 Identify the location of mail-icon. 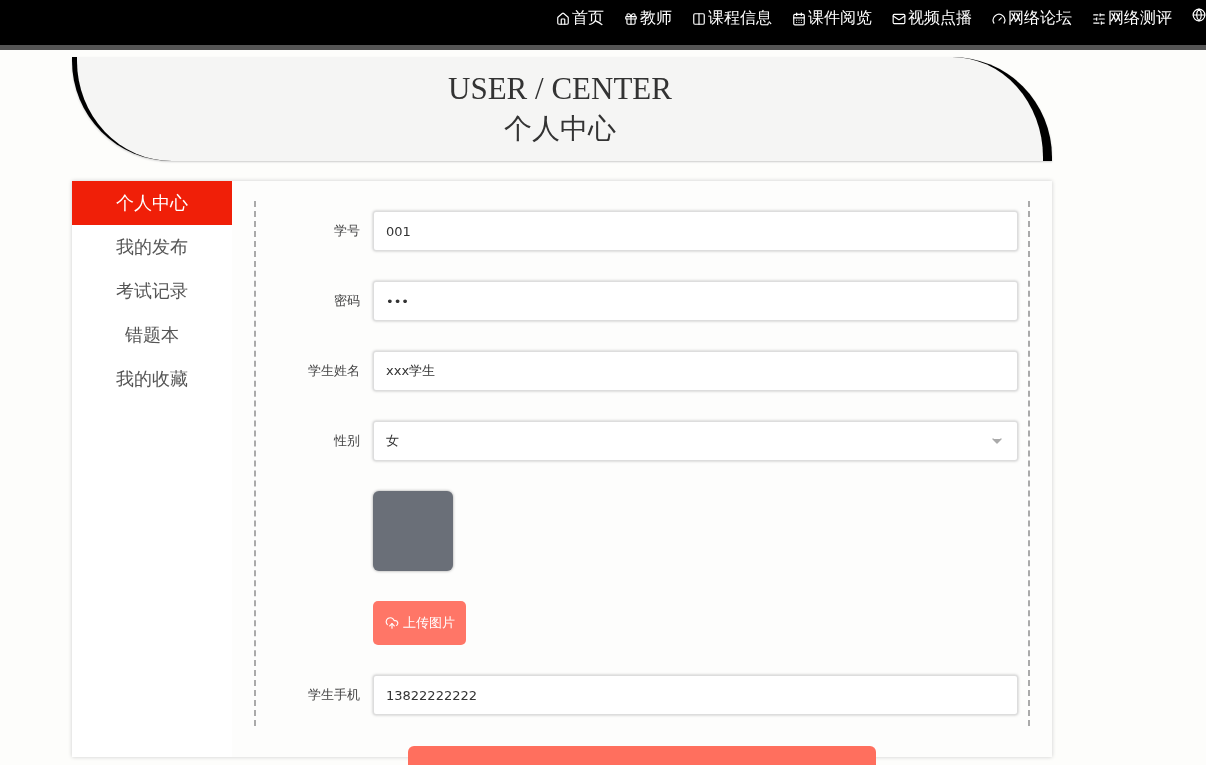
(899, 18).